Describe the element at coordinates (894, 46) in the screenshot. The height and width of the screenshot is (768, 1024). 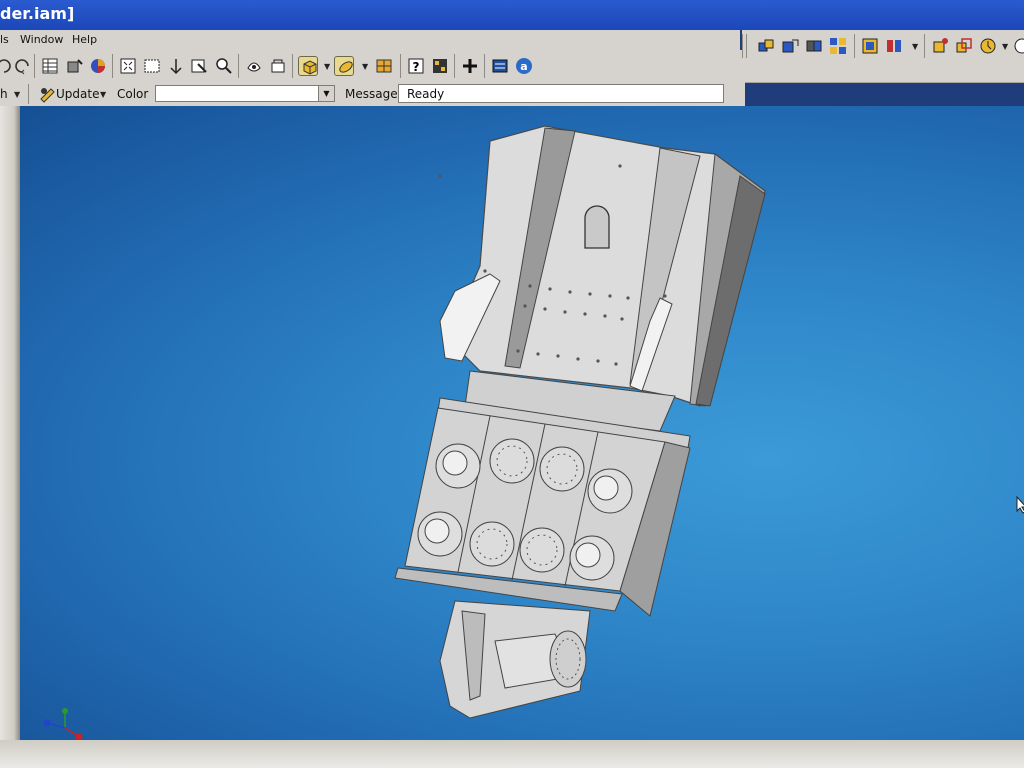
I see `mirror-component-icon` at that location.